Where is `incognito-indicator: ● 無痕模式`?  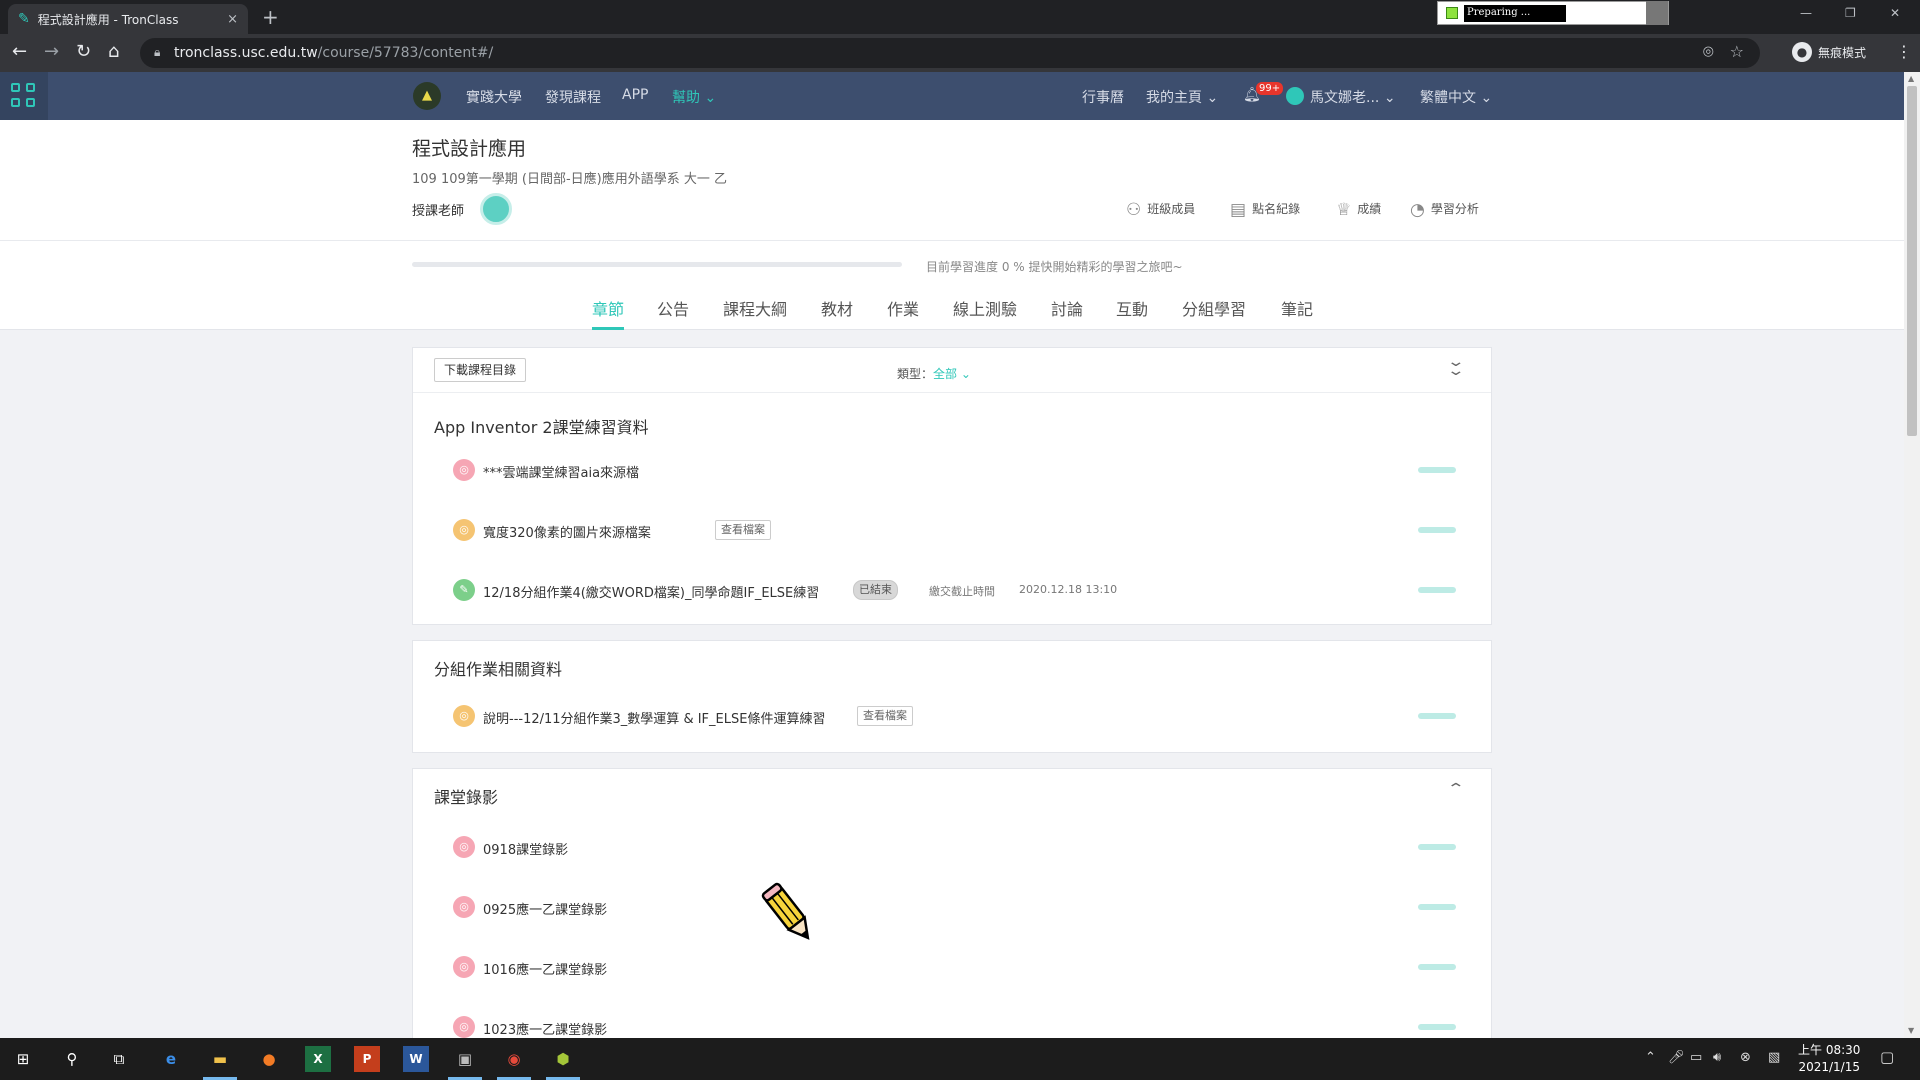
incognito-indicator: ● 無痕模式 is located at coordinates (1829, 52).